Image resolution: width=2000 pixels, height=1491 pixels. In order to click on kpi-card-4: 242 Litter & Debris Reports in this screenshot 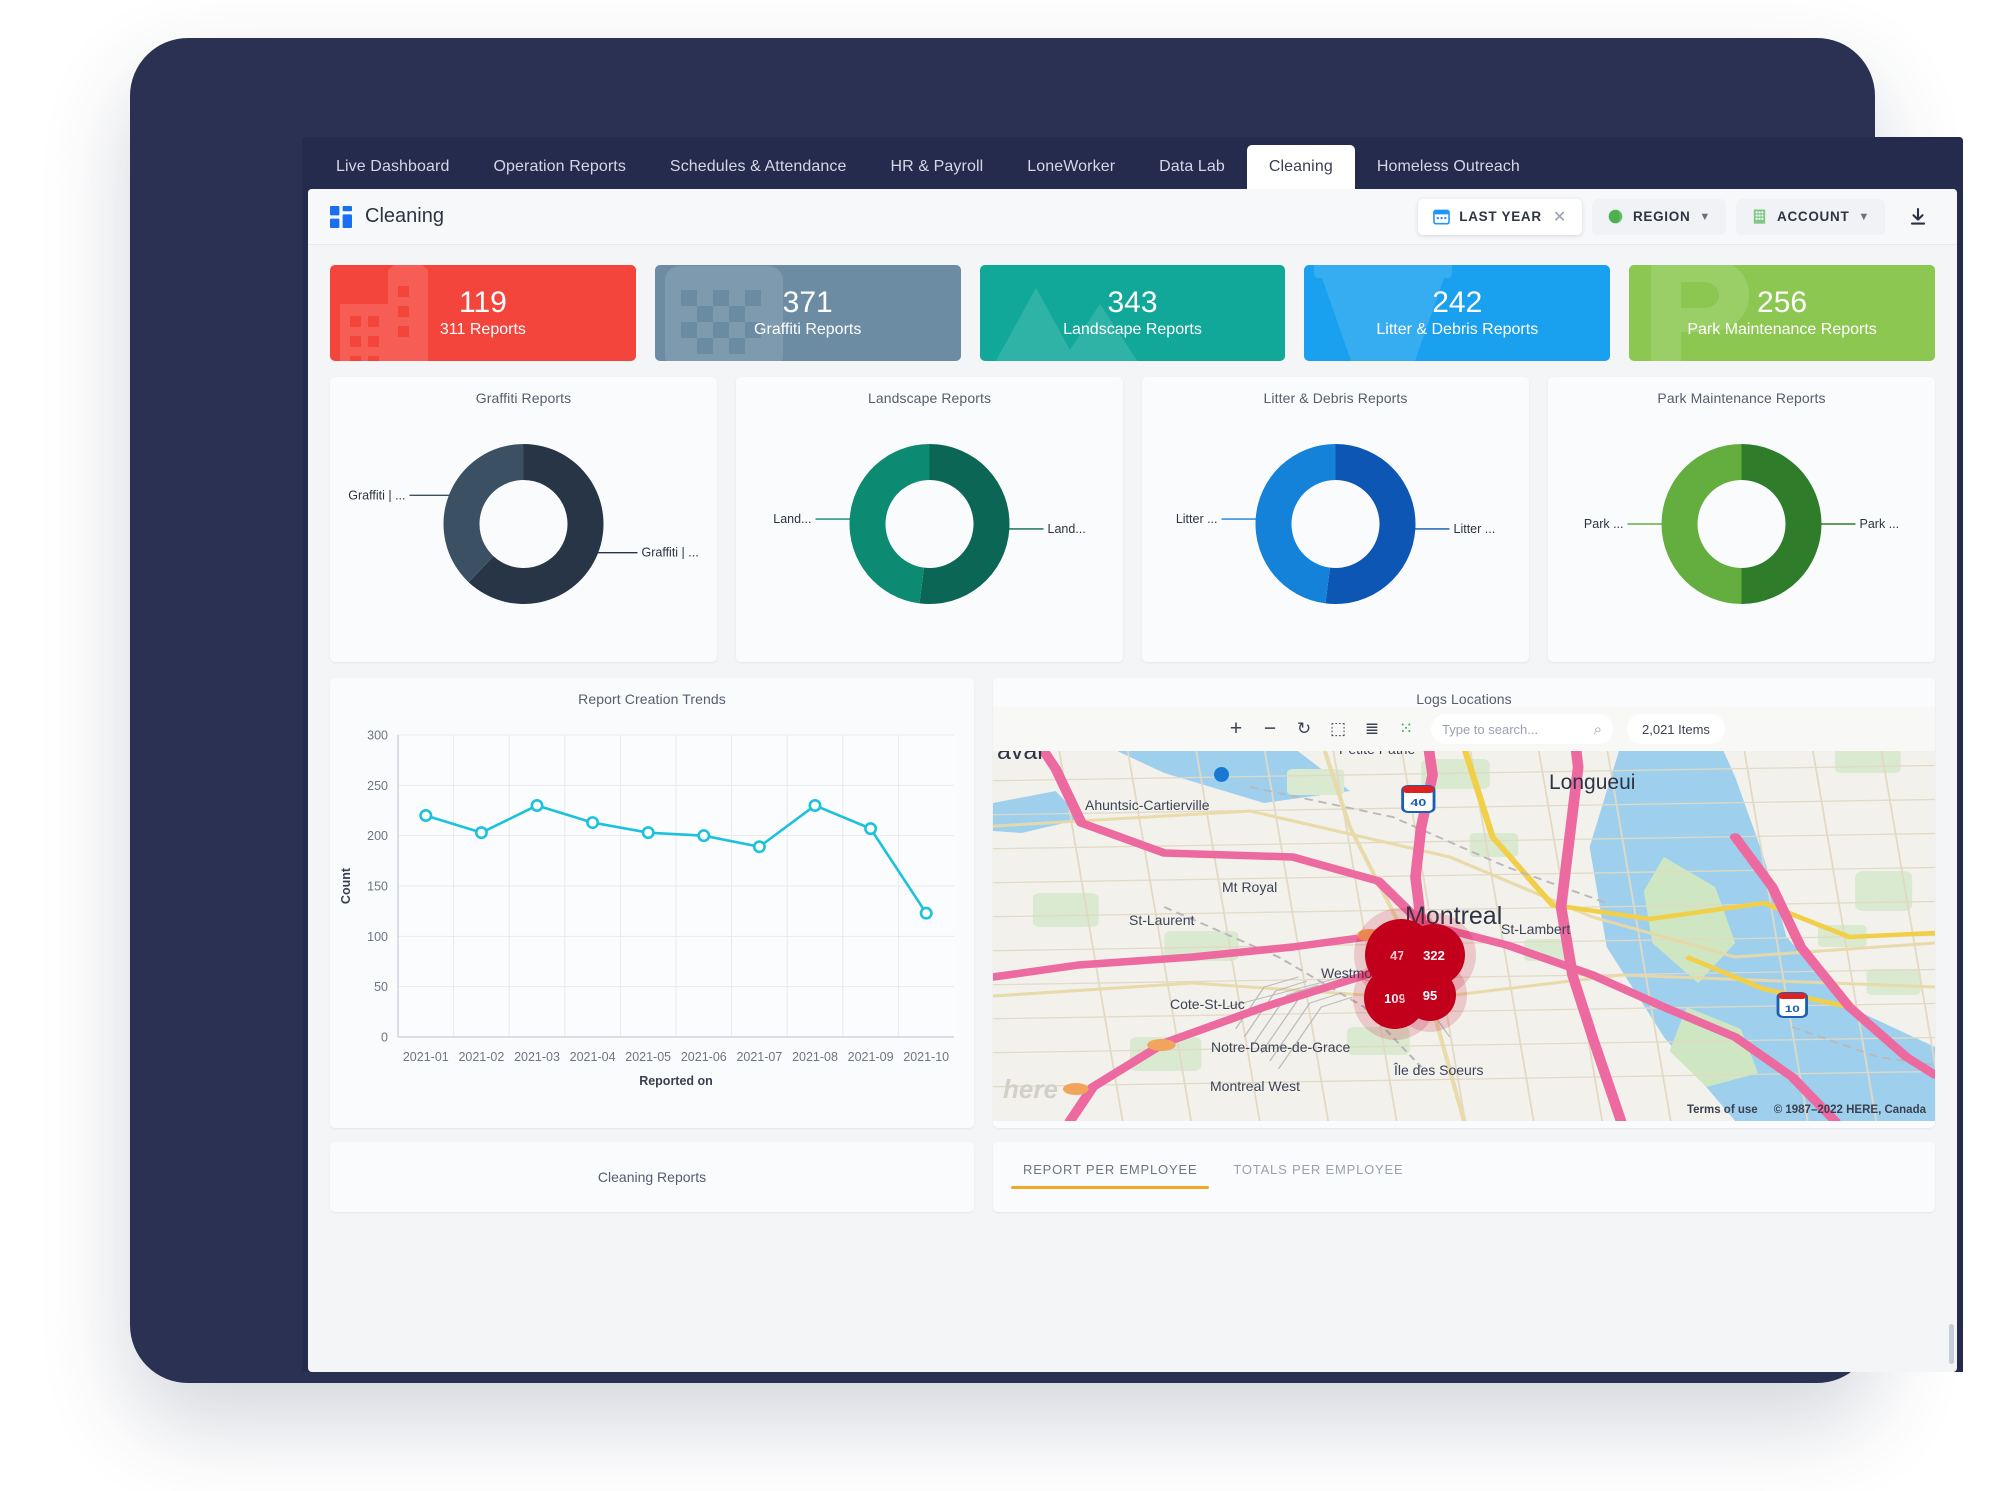, I will do `click(1457, 313)`.